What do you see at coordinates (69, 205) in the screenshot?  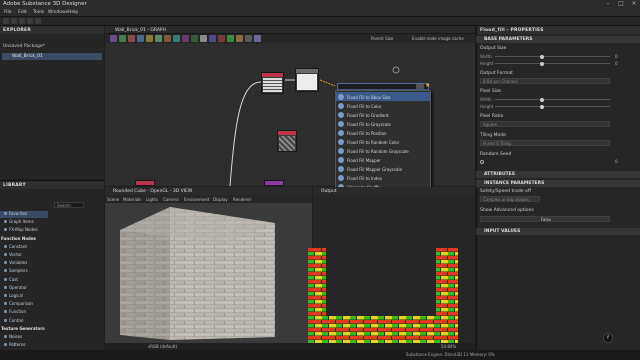 I see `library-search-input: Search` at bounding box center [69, 205].